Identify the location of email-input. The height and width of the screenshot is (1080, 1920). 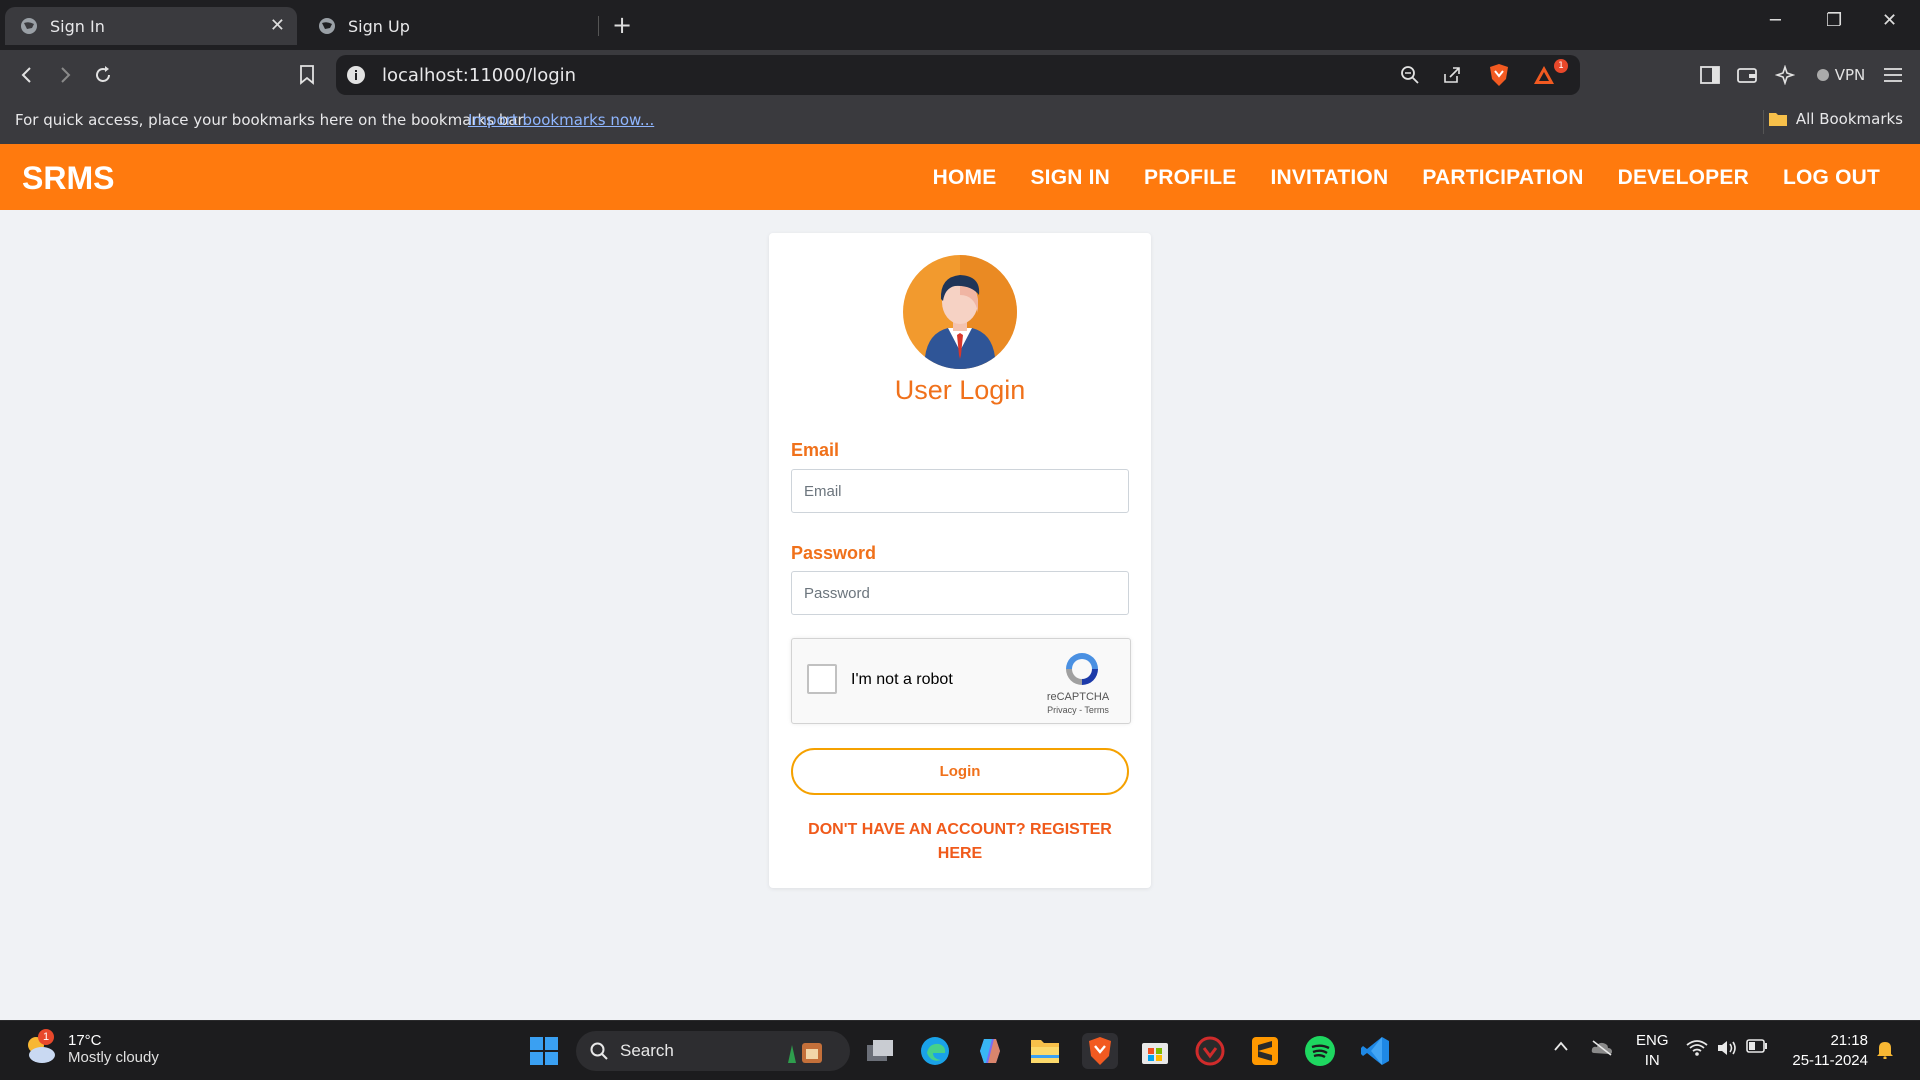
(960, 491).